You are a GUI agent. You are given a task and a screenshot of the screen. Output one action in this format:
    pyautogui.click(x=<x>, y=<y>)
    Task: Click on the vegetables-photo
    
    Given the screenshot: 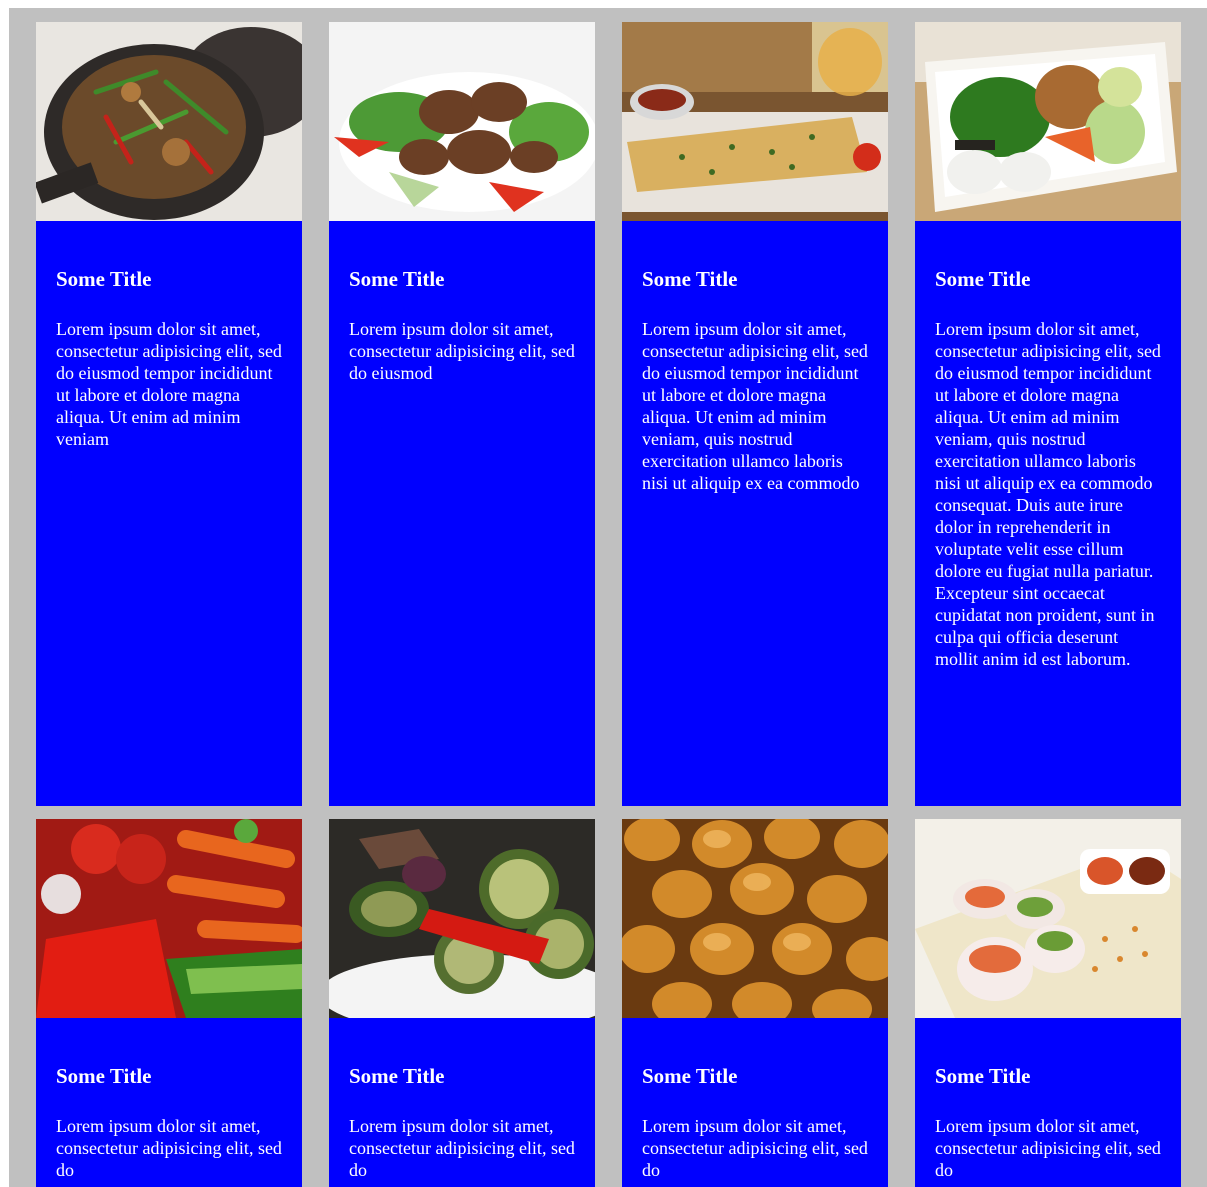 What is the action you would take?
    pyautogui.click(x=169, y=918)
    